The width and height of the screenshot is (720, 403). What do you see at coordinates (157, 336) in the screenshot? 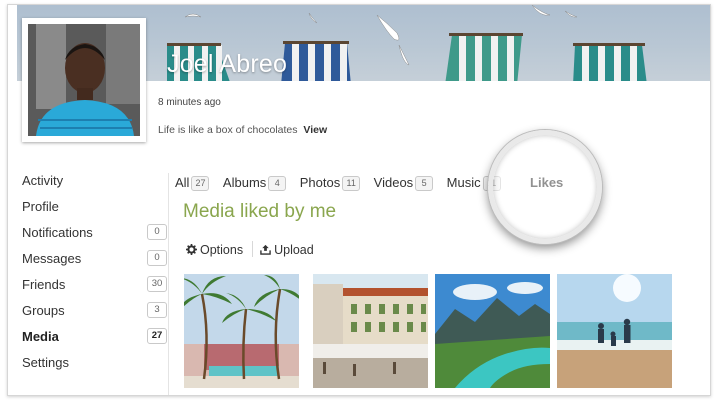
I see `media-count-badge: 27` at bounding box center [157, 336].